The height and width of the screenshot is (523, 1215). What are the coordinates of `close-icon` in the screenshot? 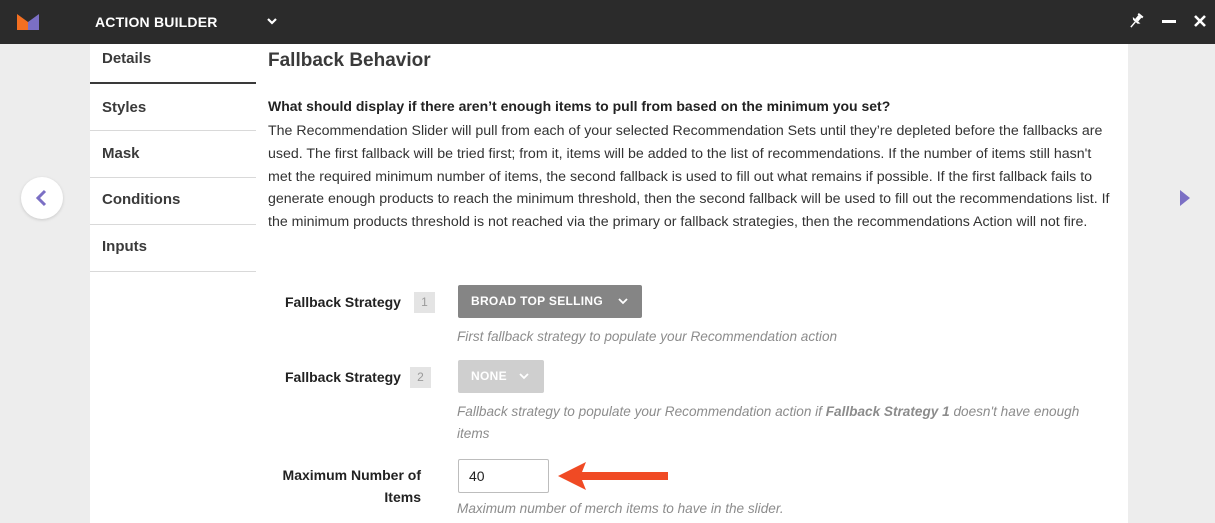 It's located at (1200, 21).